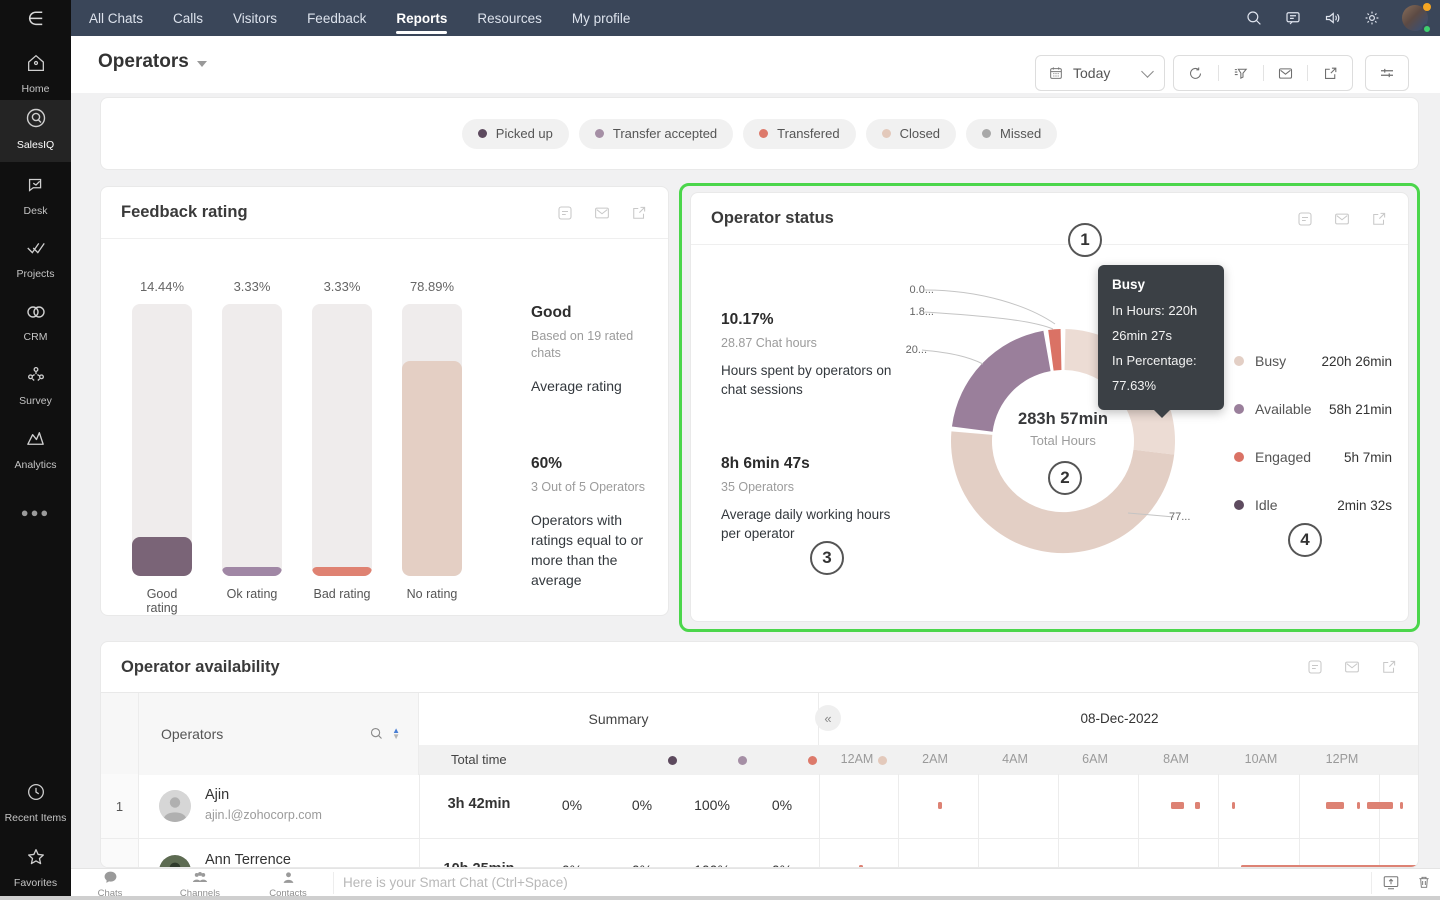  What do you see at coordinates (35, 512) in the screenshot?
I see `sidebar-more-icon: ●●●` at bounding box center [35, 512].